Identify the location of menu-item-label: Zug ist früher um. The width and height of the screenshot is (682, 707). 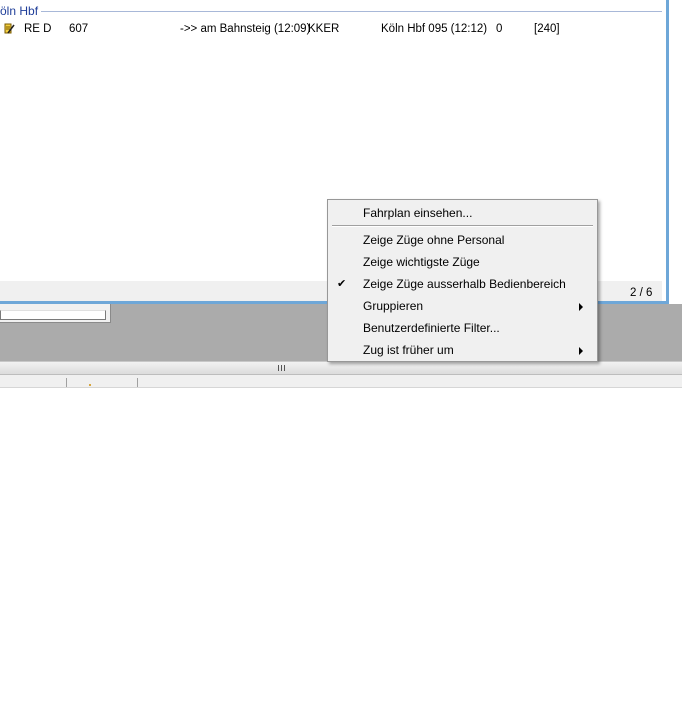
(408, 350).